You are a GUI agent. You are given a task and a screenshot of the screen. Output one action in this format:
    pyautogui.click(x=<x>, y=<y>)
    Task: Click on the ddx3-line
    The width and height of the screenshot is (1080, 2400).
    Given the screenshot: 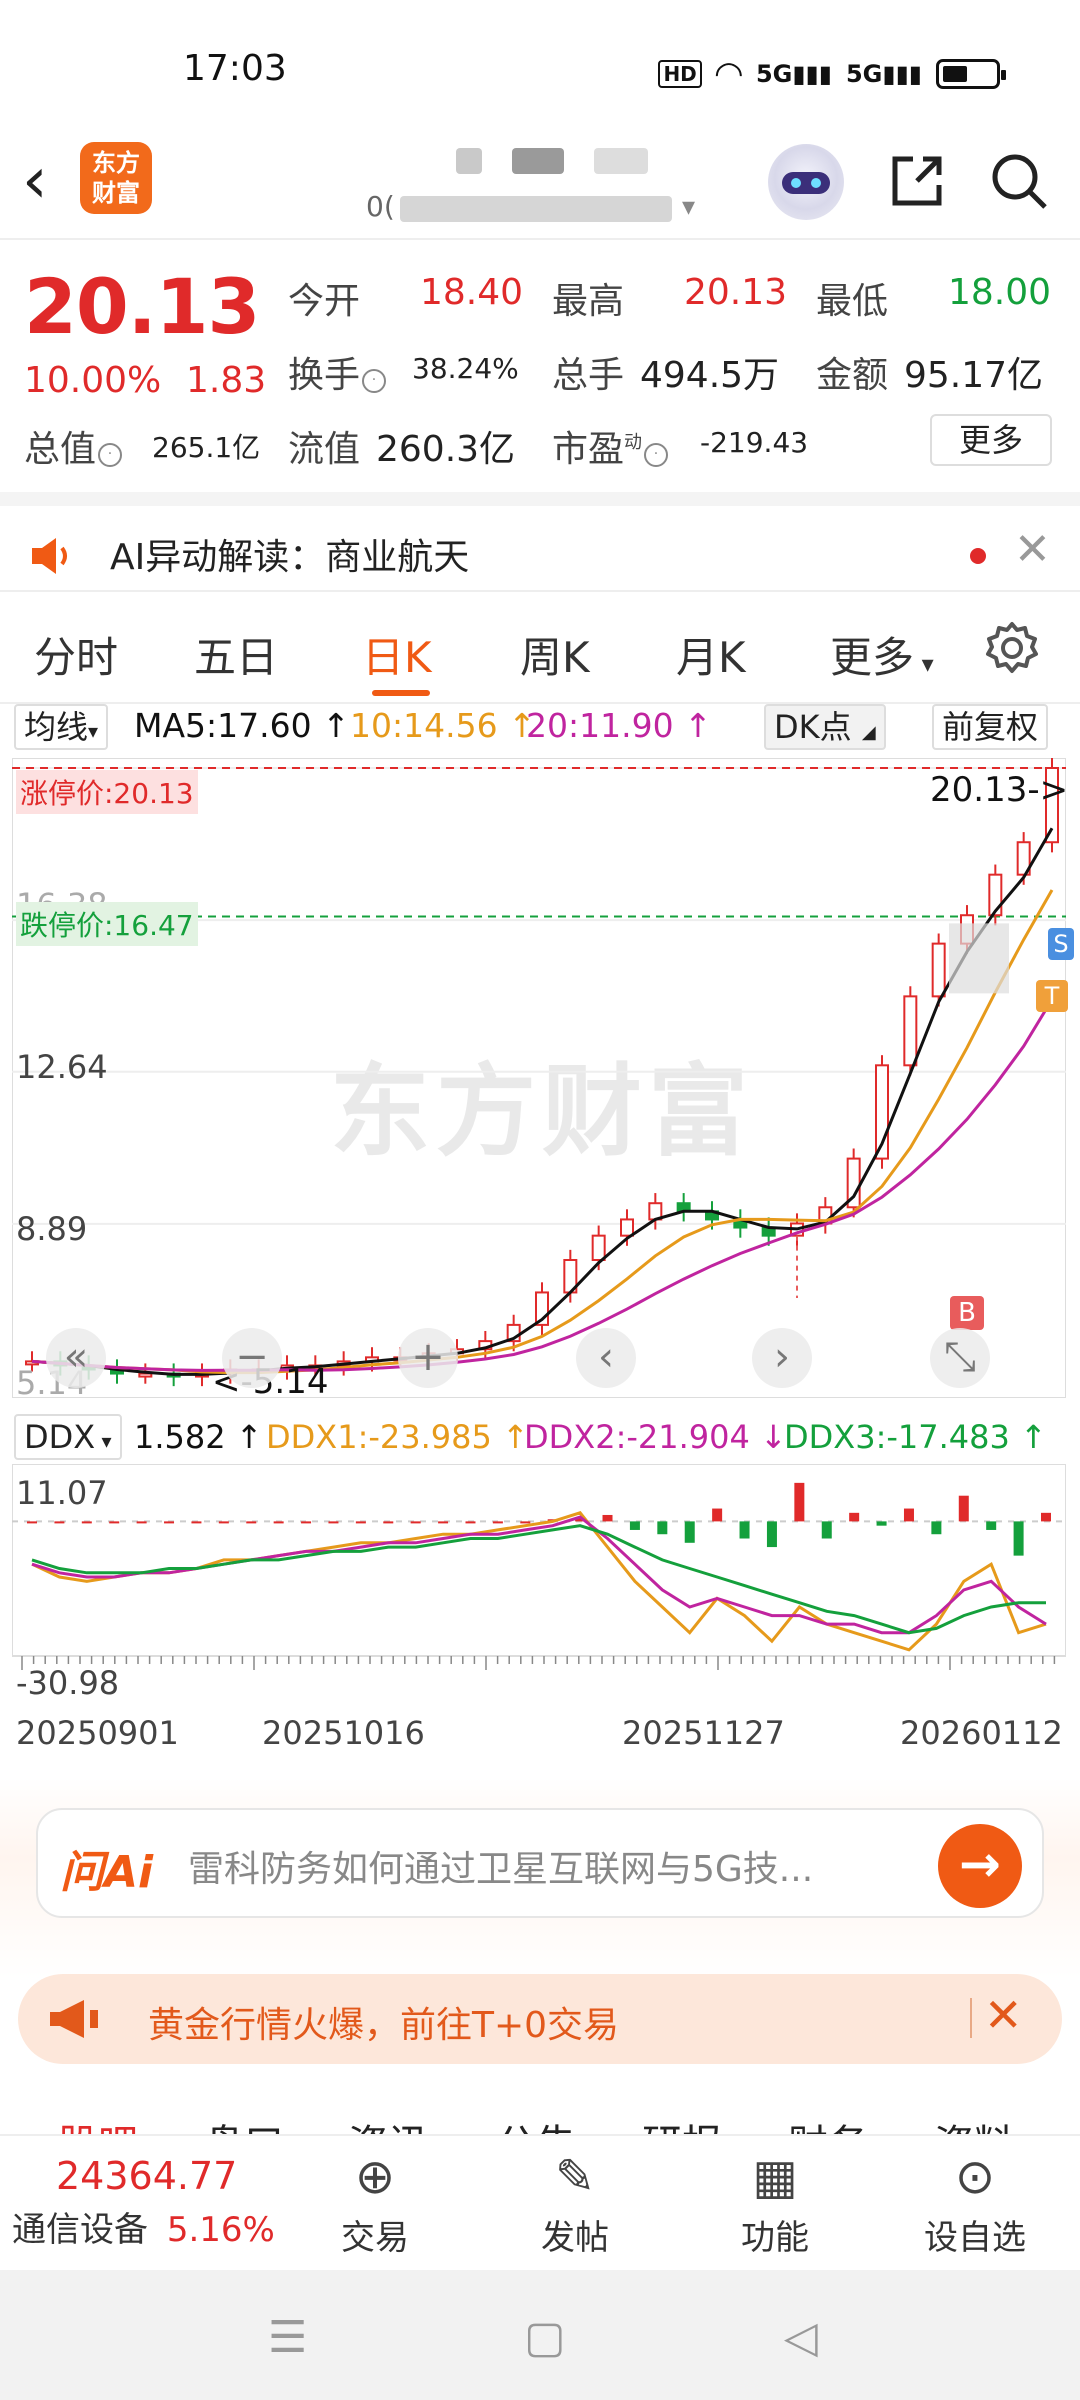 What is the action you would take?
    pyautogui.click(x=538, y=1579)
    